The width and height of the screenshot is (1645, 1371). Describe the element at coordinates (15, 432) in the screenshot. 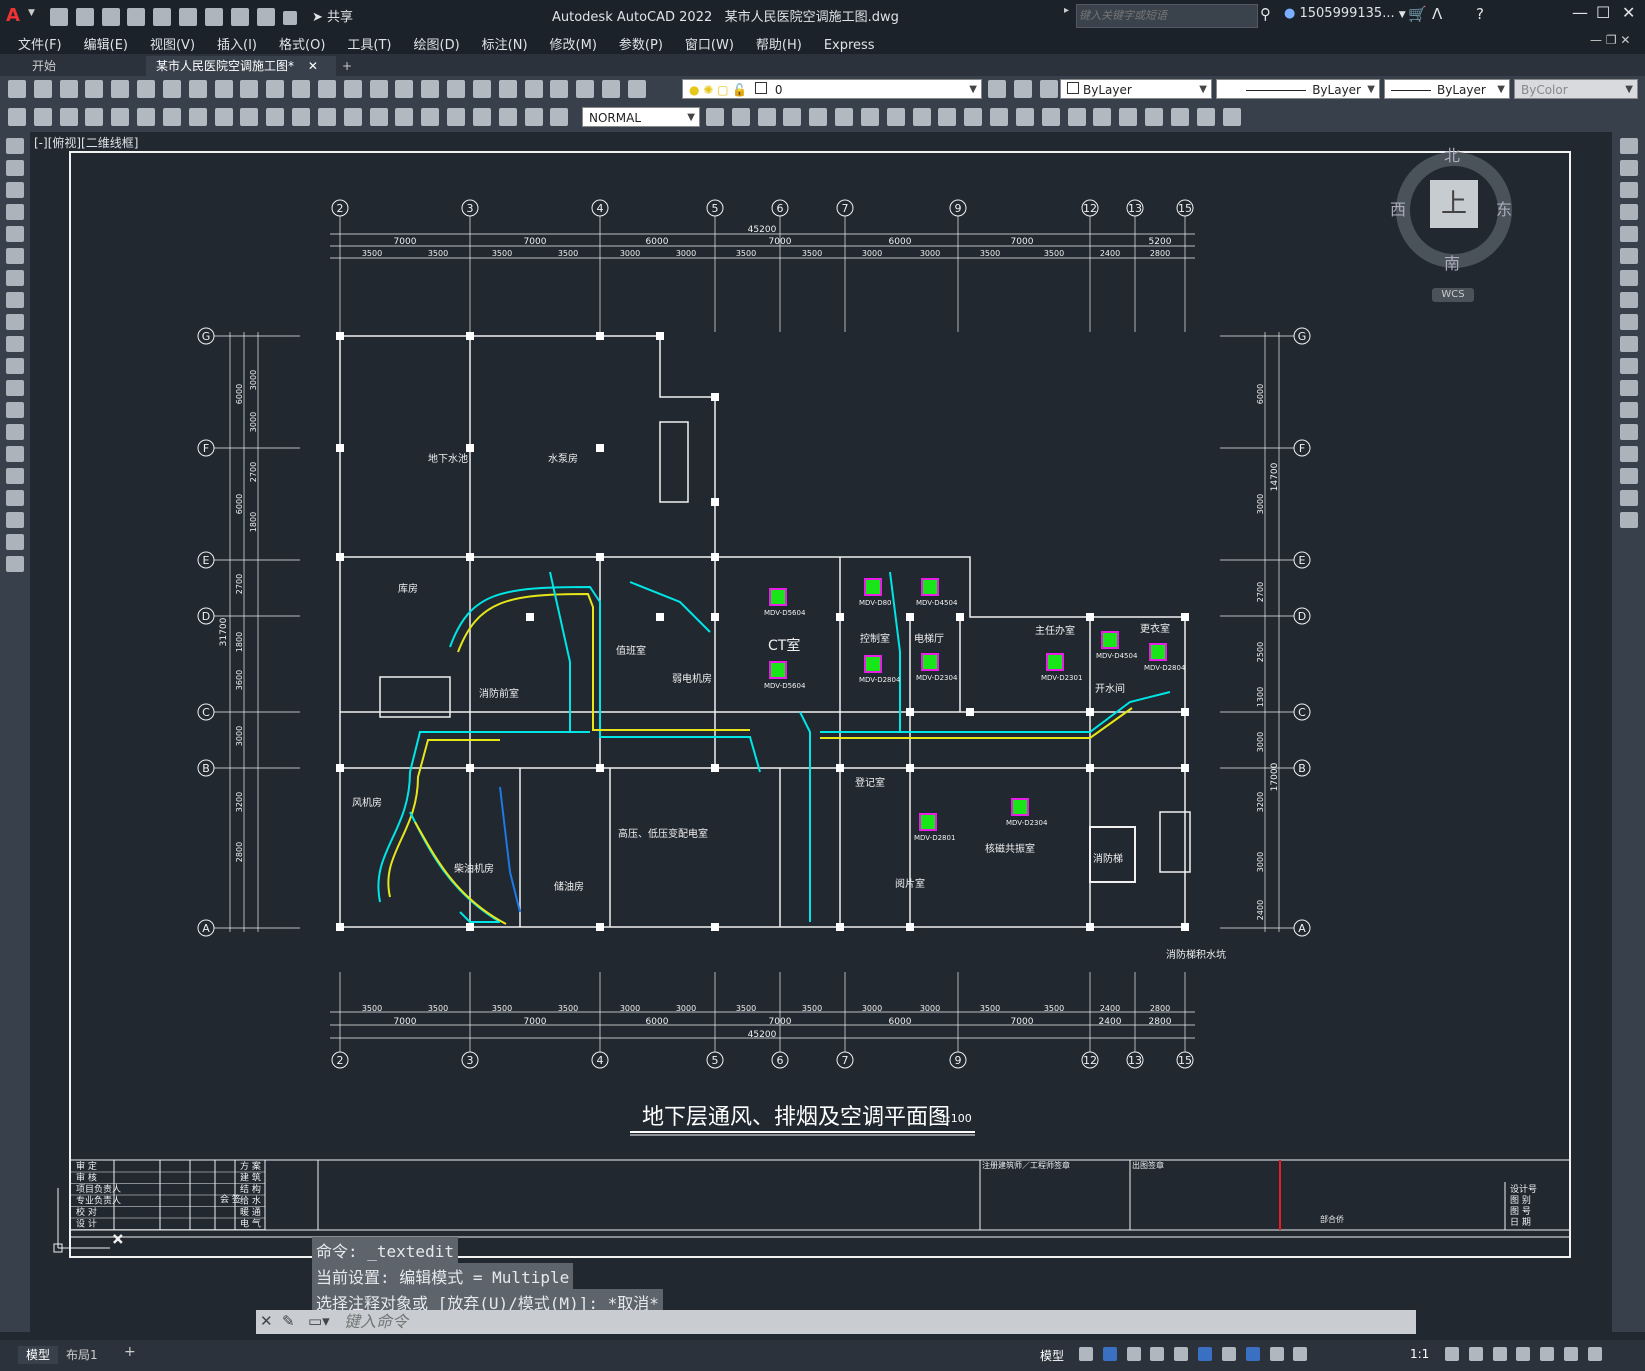

I see `point-icon` at that location.